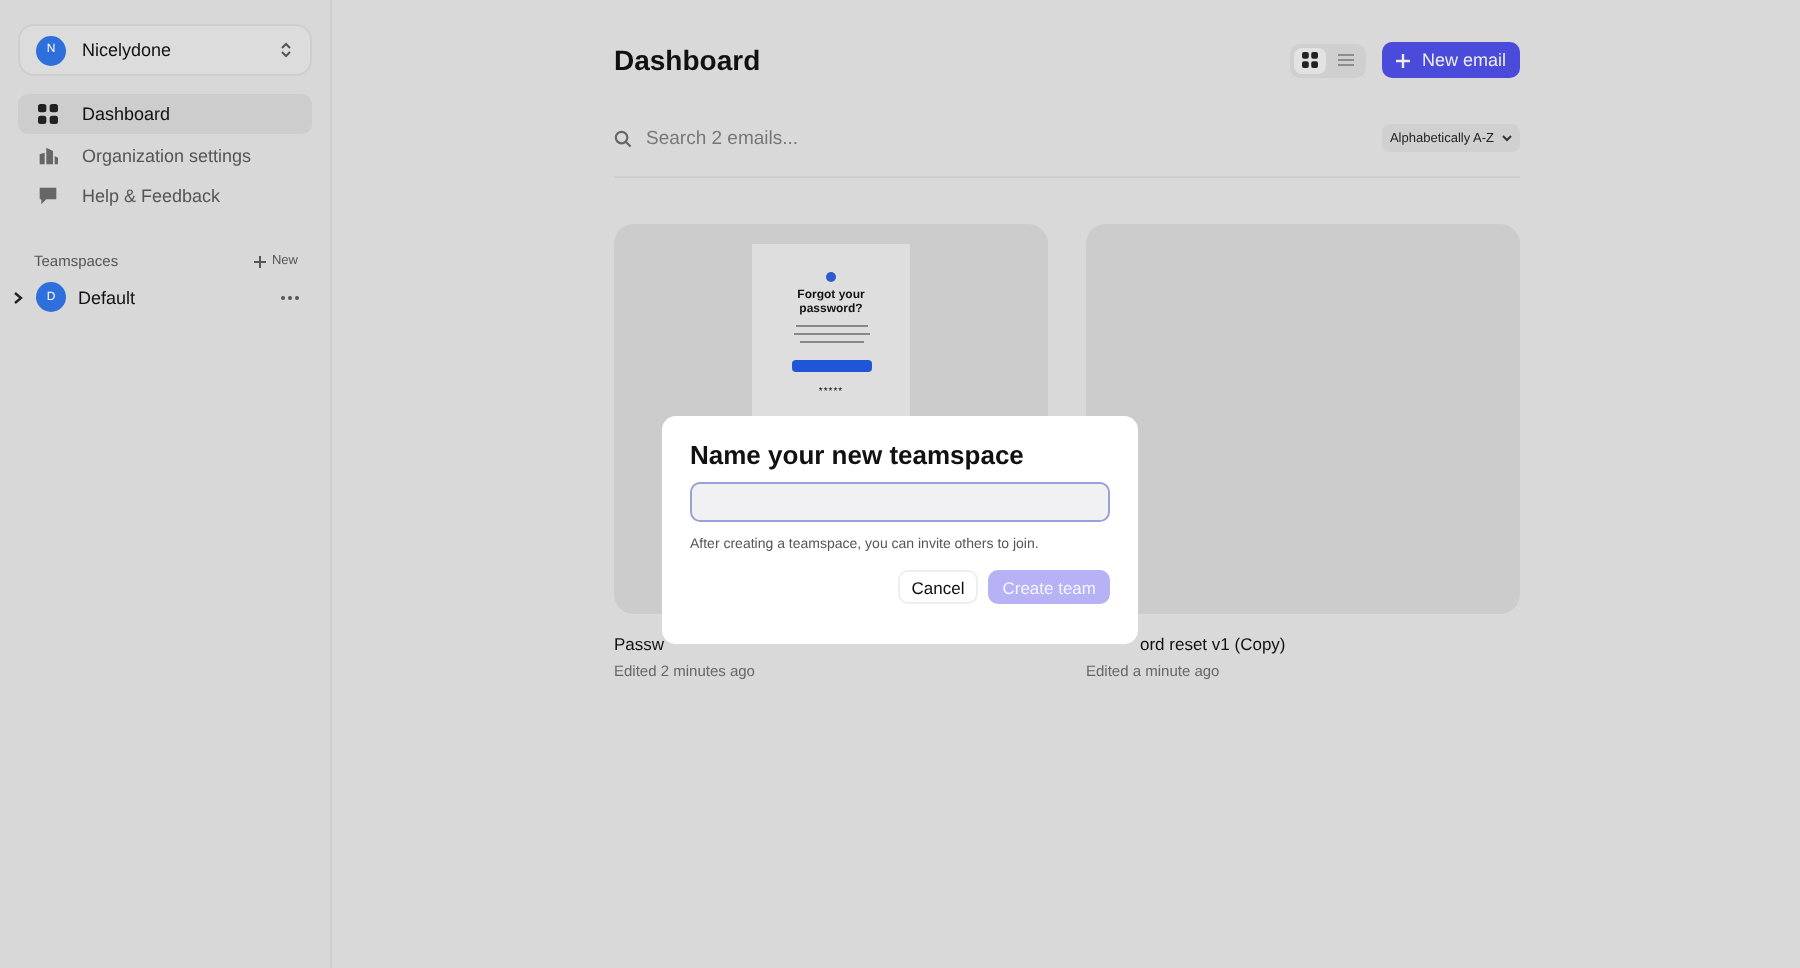 The width and height of the screenshot is (1800, 968). Describe the element at coordinates (128, 50) in the screenshot. I see `workspace-name: Nicelydone` at that location.